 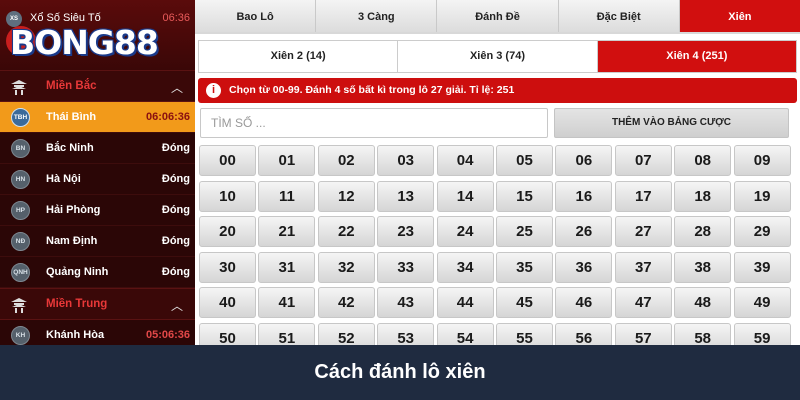 I want to click on region-label: Miền Bắc, so click(x=71, y=86).